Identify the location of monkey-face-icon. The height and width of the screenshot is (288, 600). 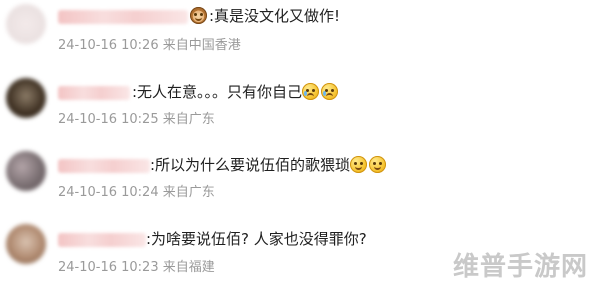
(198, 15).